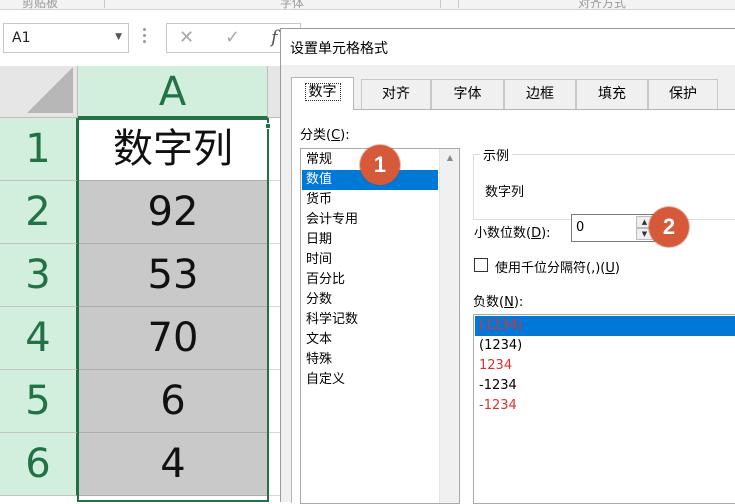 The width and height of the screenshot is (735, 504). Describe the element at coordinates (540, 94) in the screenshot. I see `tab-border: 边框` at that location.